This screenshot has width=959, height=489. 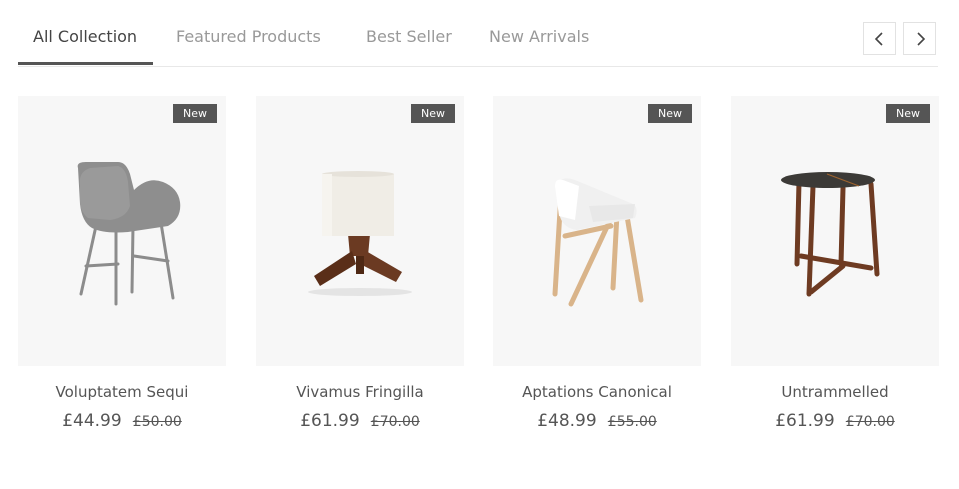 What do you see at coordinates (567, 421) in the screenshot?
I see `current-price: £48.99` at bounding box center [567, 421].